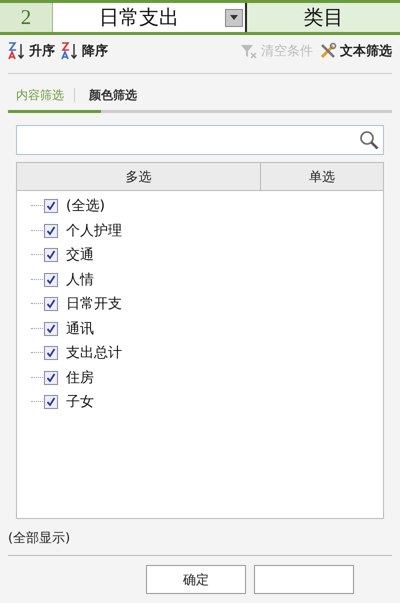 The width and height of the screenshot is (400, 603). What do you see at coordinates (304, 579) in the screenshot?
I see `cancel-button` at bounding box center [304, 579].